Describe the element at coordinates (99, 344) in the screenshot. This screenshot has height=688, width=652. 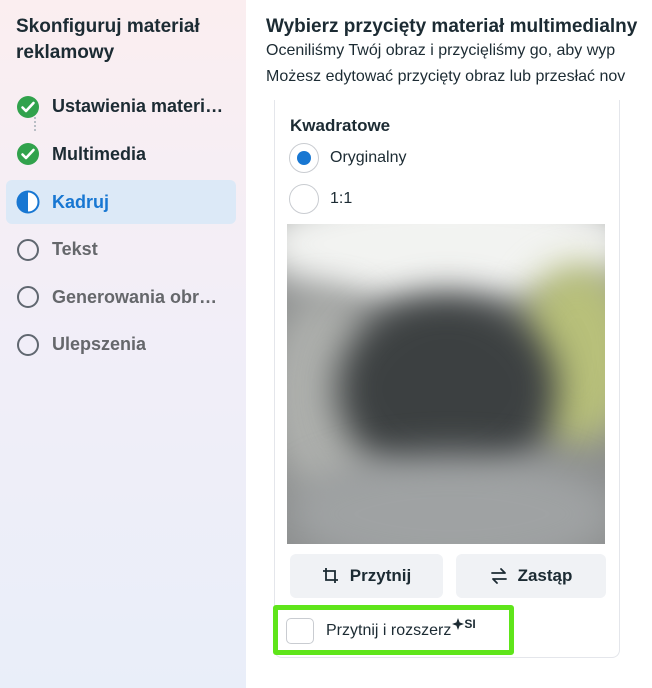
I see `step-label: Ulepszenia` at that location.